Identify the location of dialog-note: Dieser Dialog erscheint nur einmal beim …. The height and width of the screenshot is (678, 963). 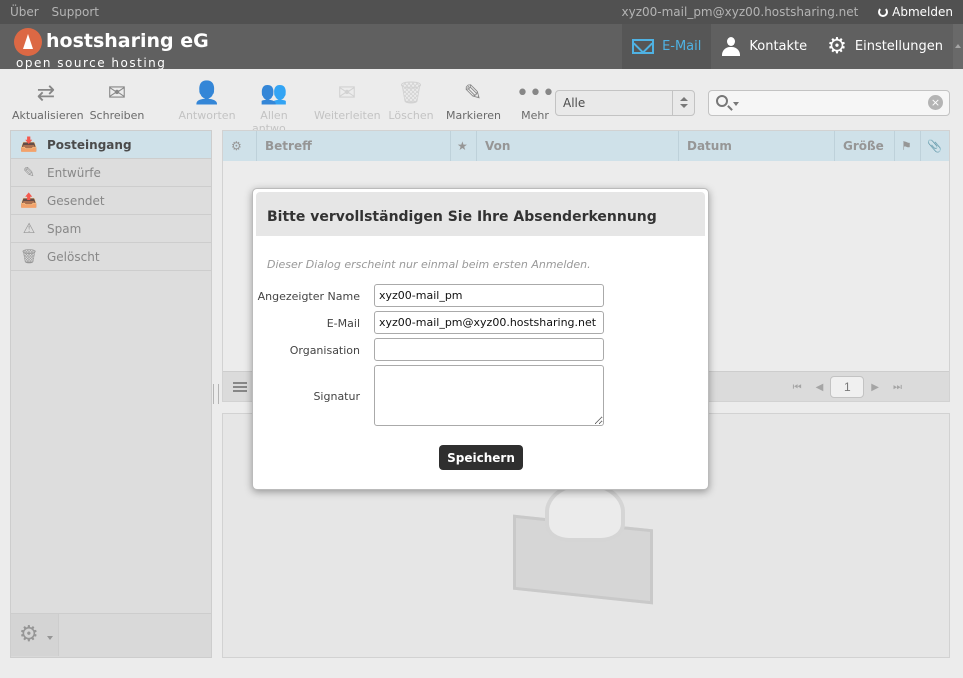
(429, 264).